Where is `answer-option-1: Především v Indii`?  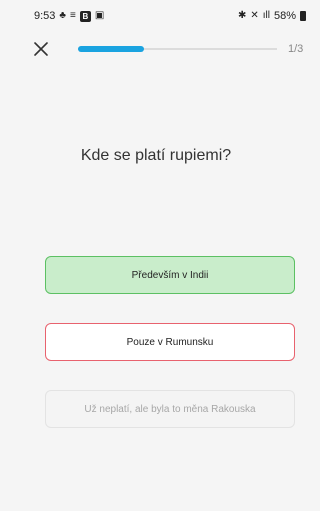 answer-option-1: Především v Indii is located at coordinates (170, 275).